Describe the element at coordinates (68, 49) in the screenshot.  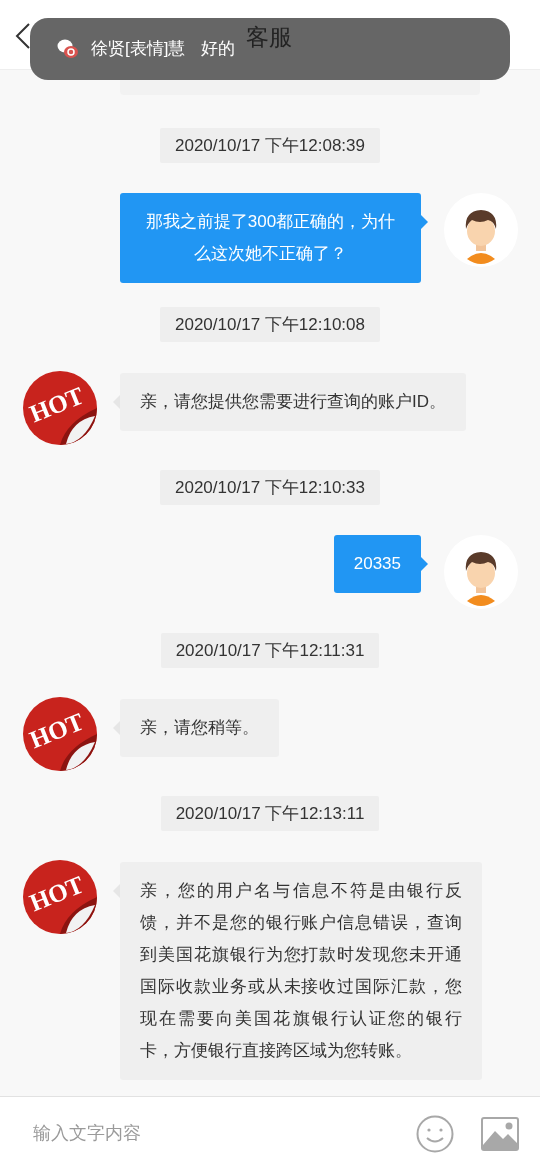
I see `chat-app-icon` at that location.